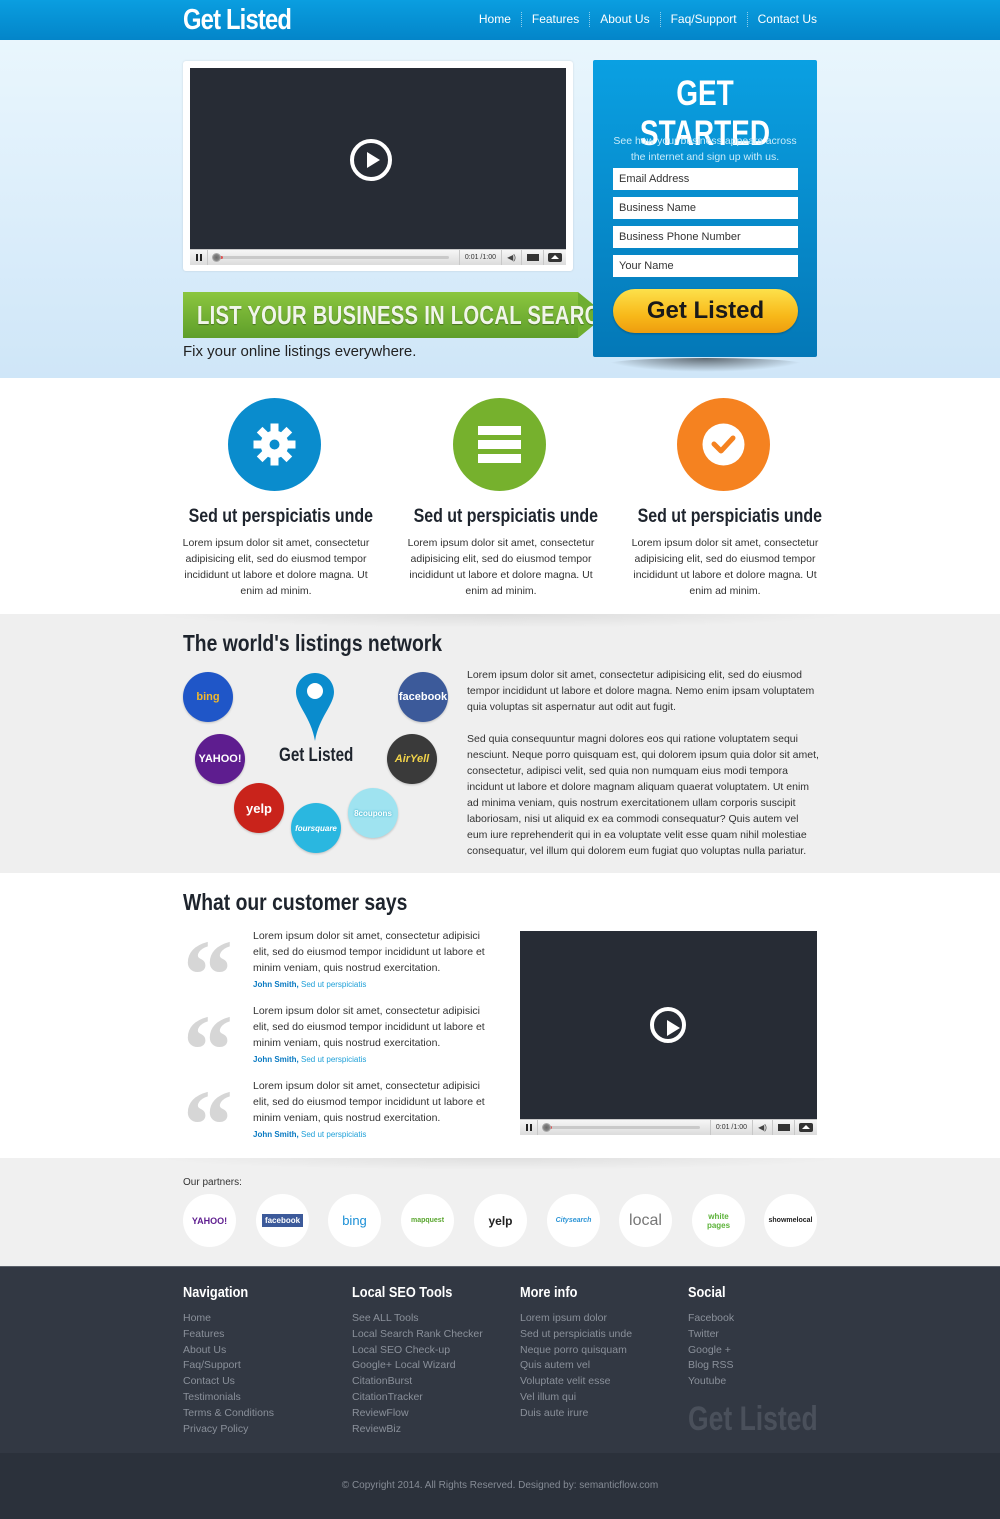  I want to click on footer-link: Vel illum qui, so click(576, 1398).